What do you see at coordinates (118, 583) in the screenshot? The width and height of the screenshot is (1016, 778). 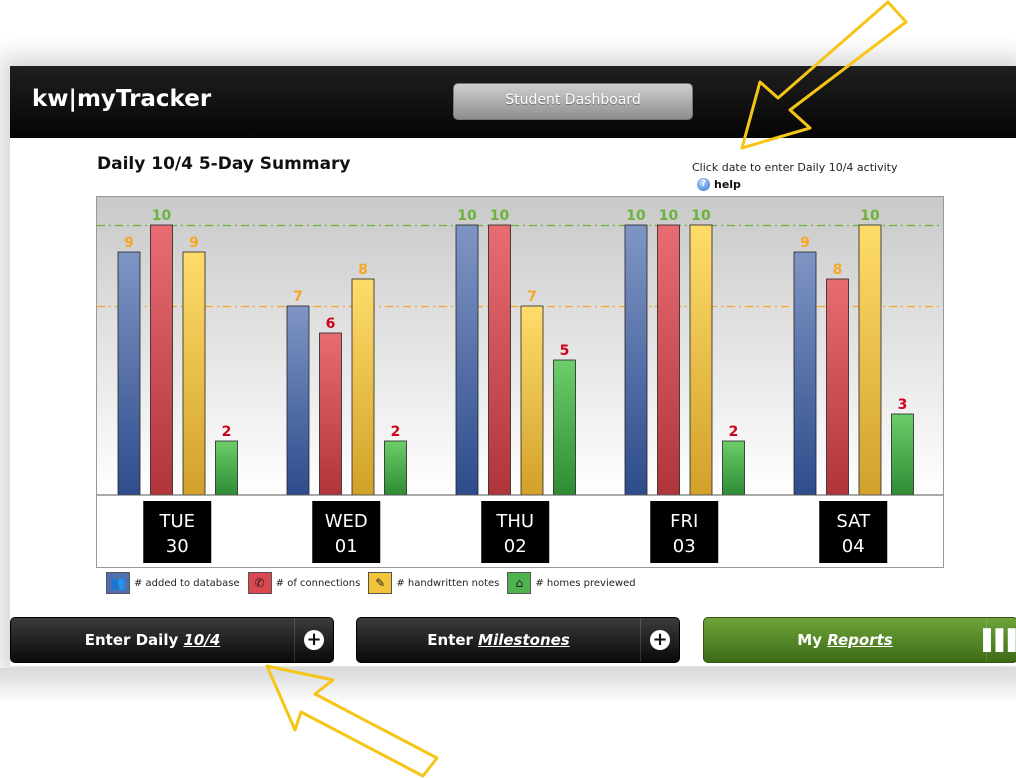 I see `people-icon: 👥` at bounding box center [118, 583].